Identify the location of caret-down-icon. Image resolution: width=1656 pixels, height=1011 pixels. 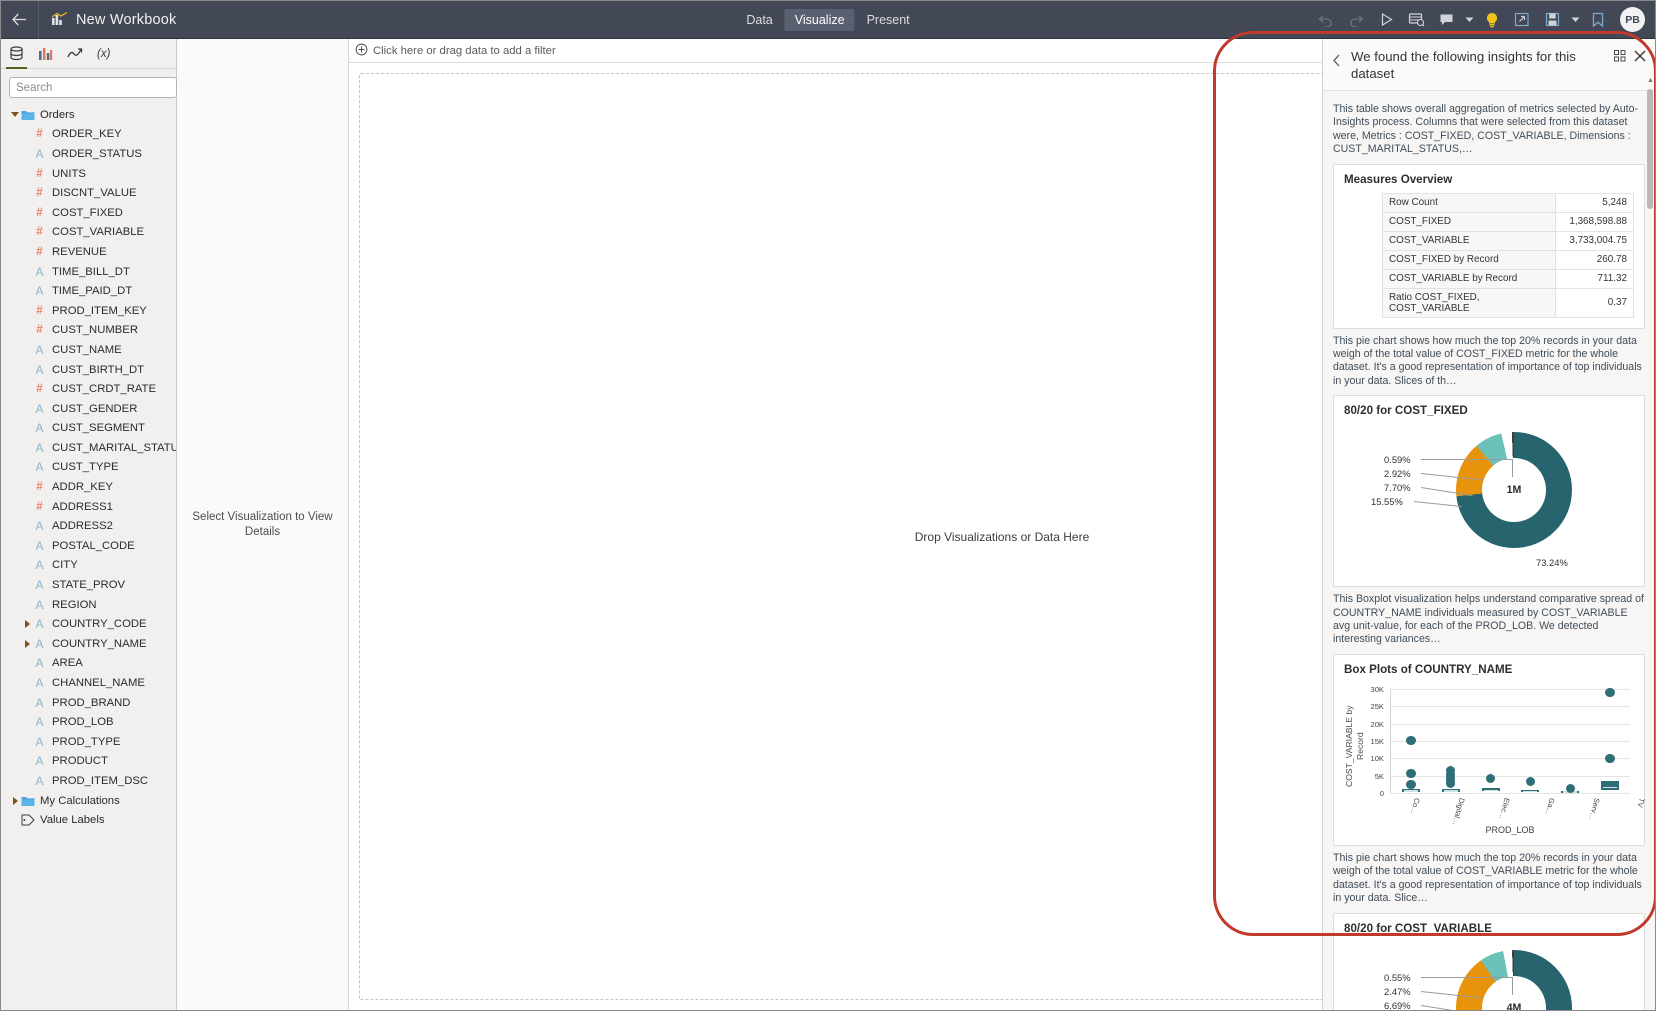
(15, 115).